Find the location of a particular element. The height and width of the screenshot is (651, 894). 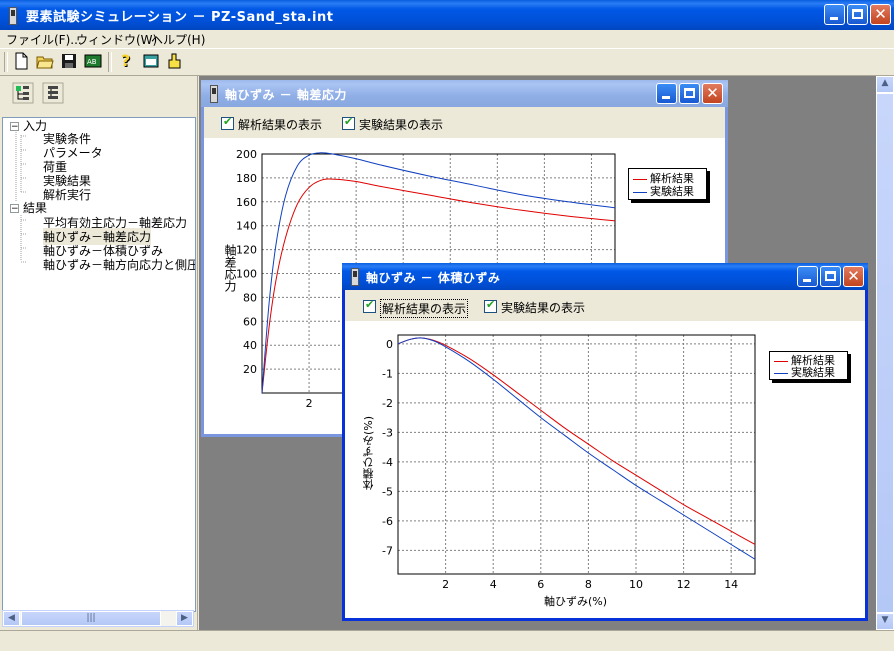

y-tick-label: -5 is located at coordinates (387, 491).